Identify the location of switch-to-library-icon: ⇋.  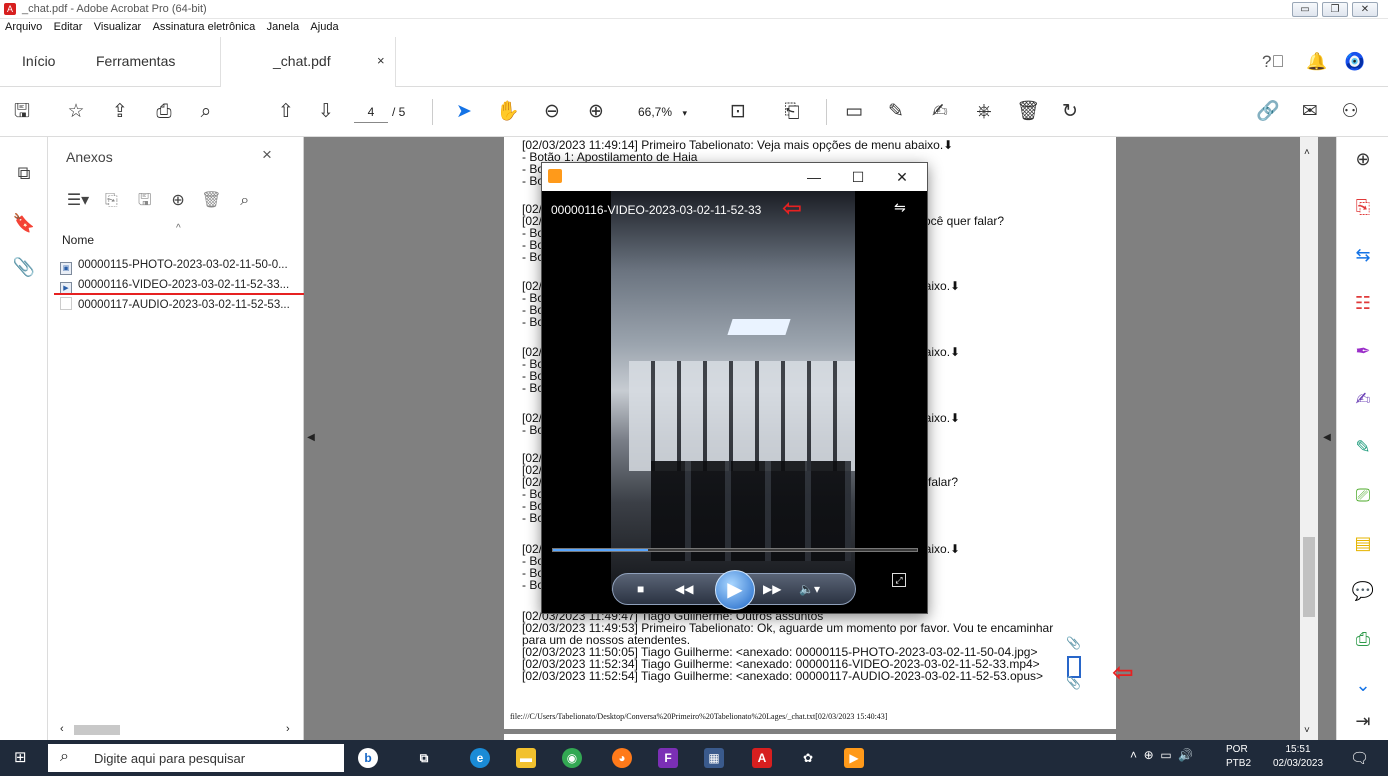
(900, 207).